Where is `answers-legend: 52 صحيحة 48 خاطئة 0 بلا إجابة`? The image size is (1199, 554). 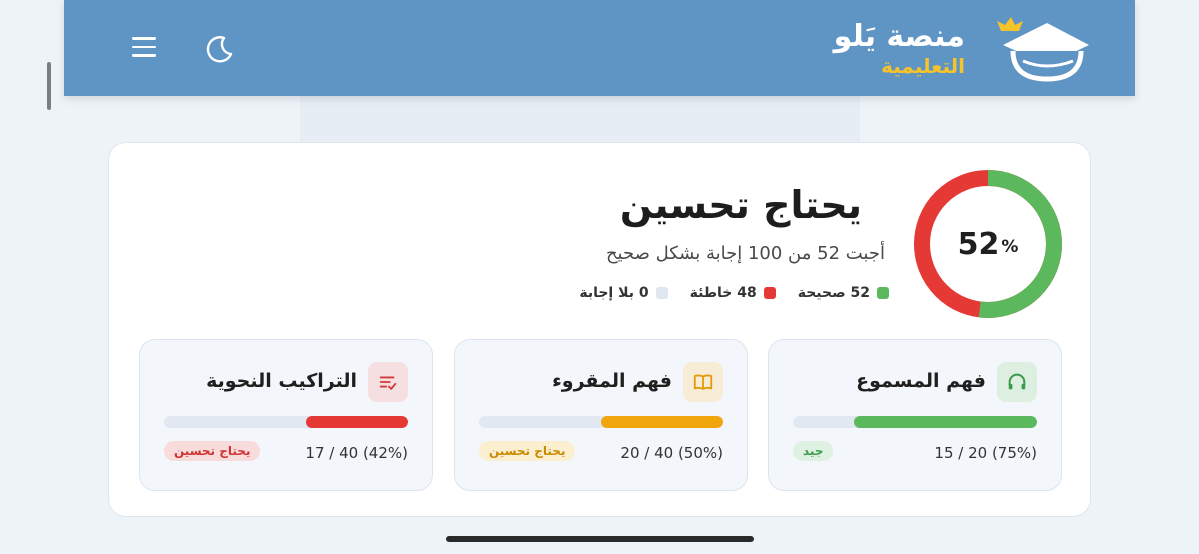
answers-legend: 52 صحيحة 48 خاطئة 0 بلا إجابة is located at coordinates (734, 293).